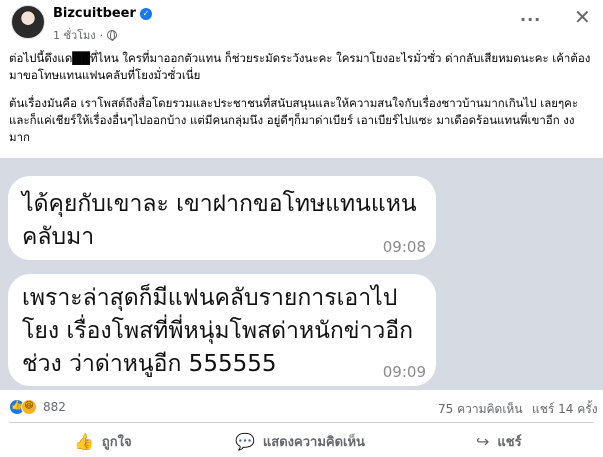 This screenshot has height=457, width=603. Describe the element at coordinates (313, 442) in the screenshot. I see `comment-label: แสดงความคิดเห็น` at that location.